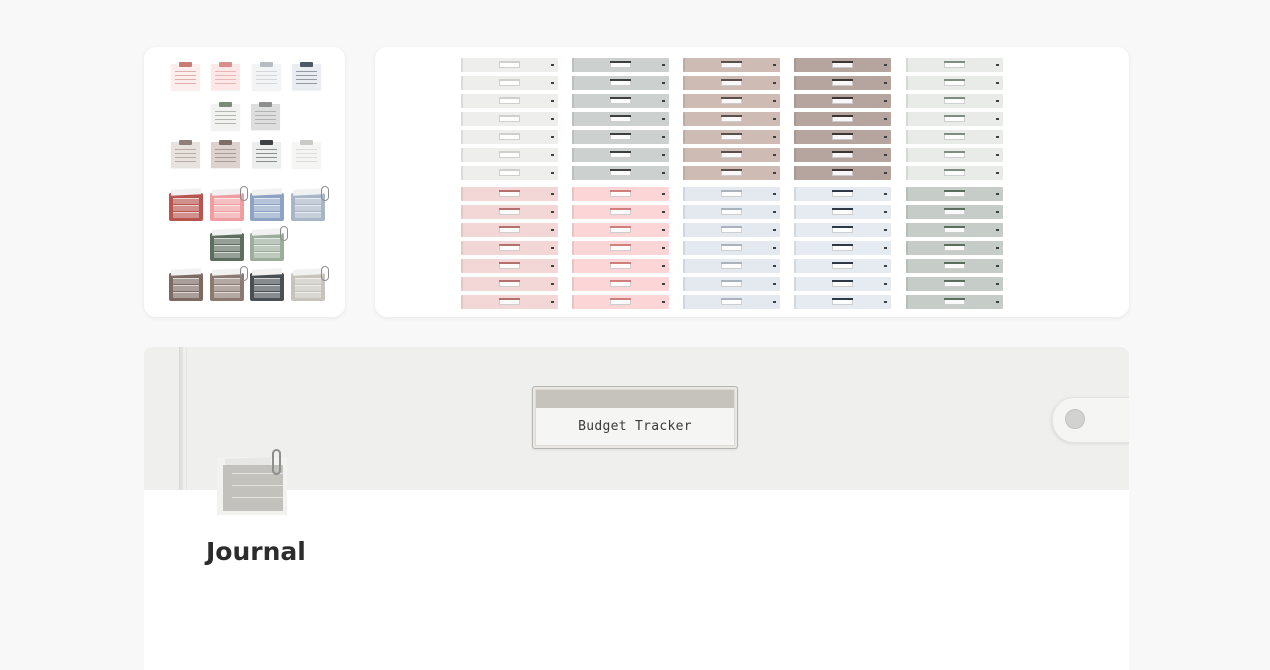 This screenshot has width=1270, height=670. Describe the element at coordinates (306, 76) in the screenshot. I see `navy-note-icon` at that location.